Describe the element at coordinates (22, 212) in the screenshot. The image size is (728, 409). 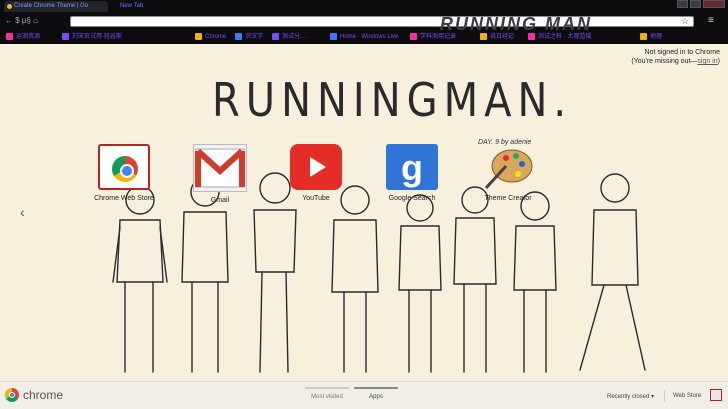
I see `apps-prev-arrow-icon: ‹` at that location.